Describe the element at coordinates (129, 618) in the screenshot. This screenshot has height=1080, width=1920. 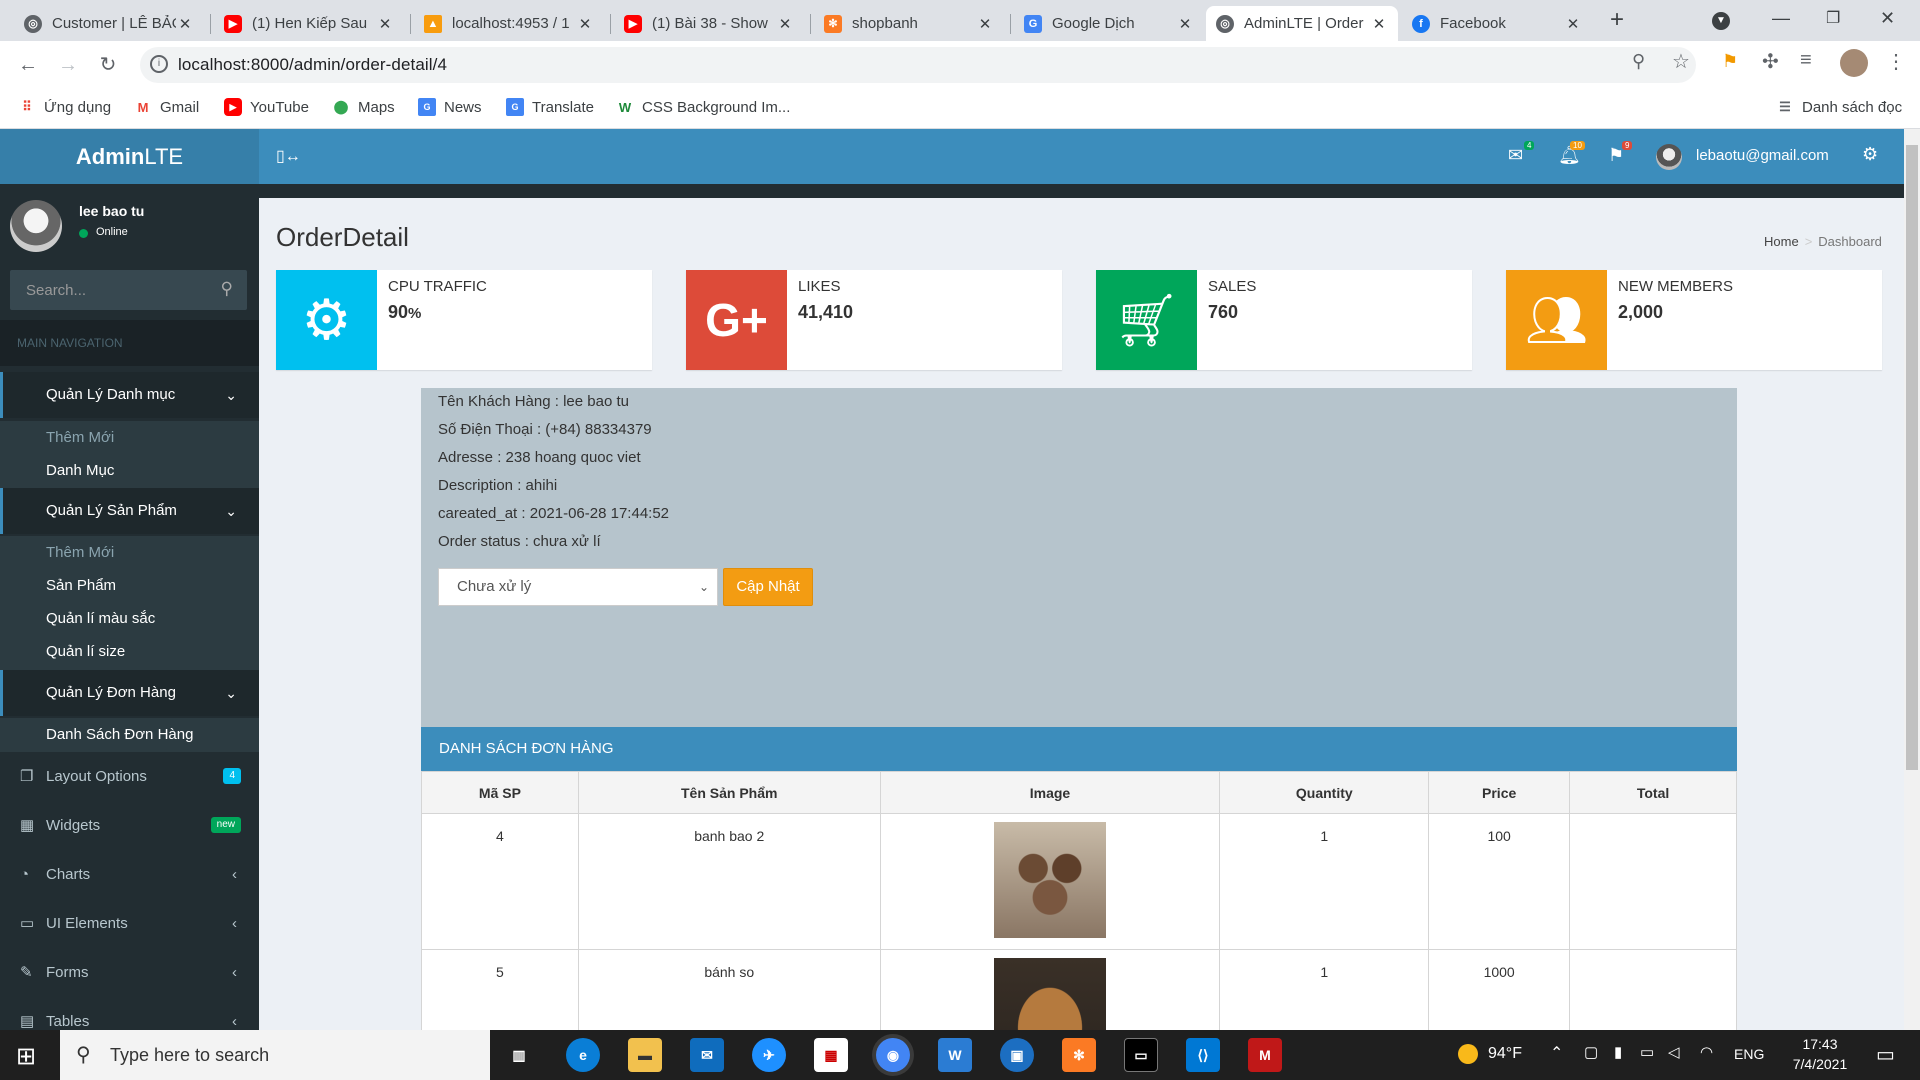
I see `sidebar-item-colors: Quản lí màu sắc` at that location.